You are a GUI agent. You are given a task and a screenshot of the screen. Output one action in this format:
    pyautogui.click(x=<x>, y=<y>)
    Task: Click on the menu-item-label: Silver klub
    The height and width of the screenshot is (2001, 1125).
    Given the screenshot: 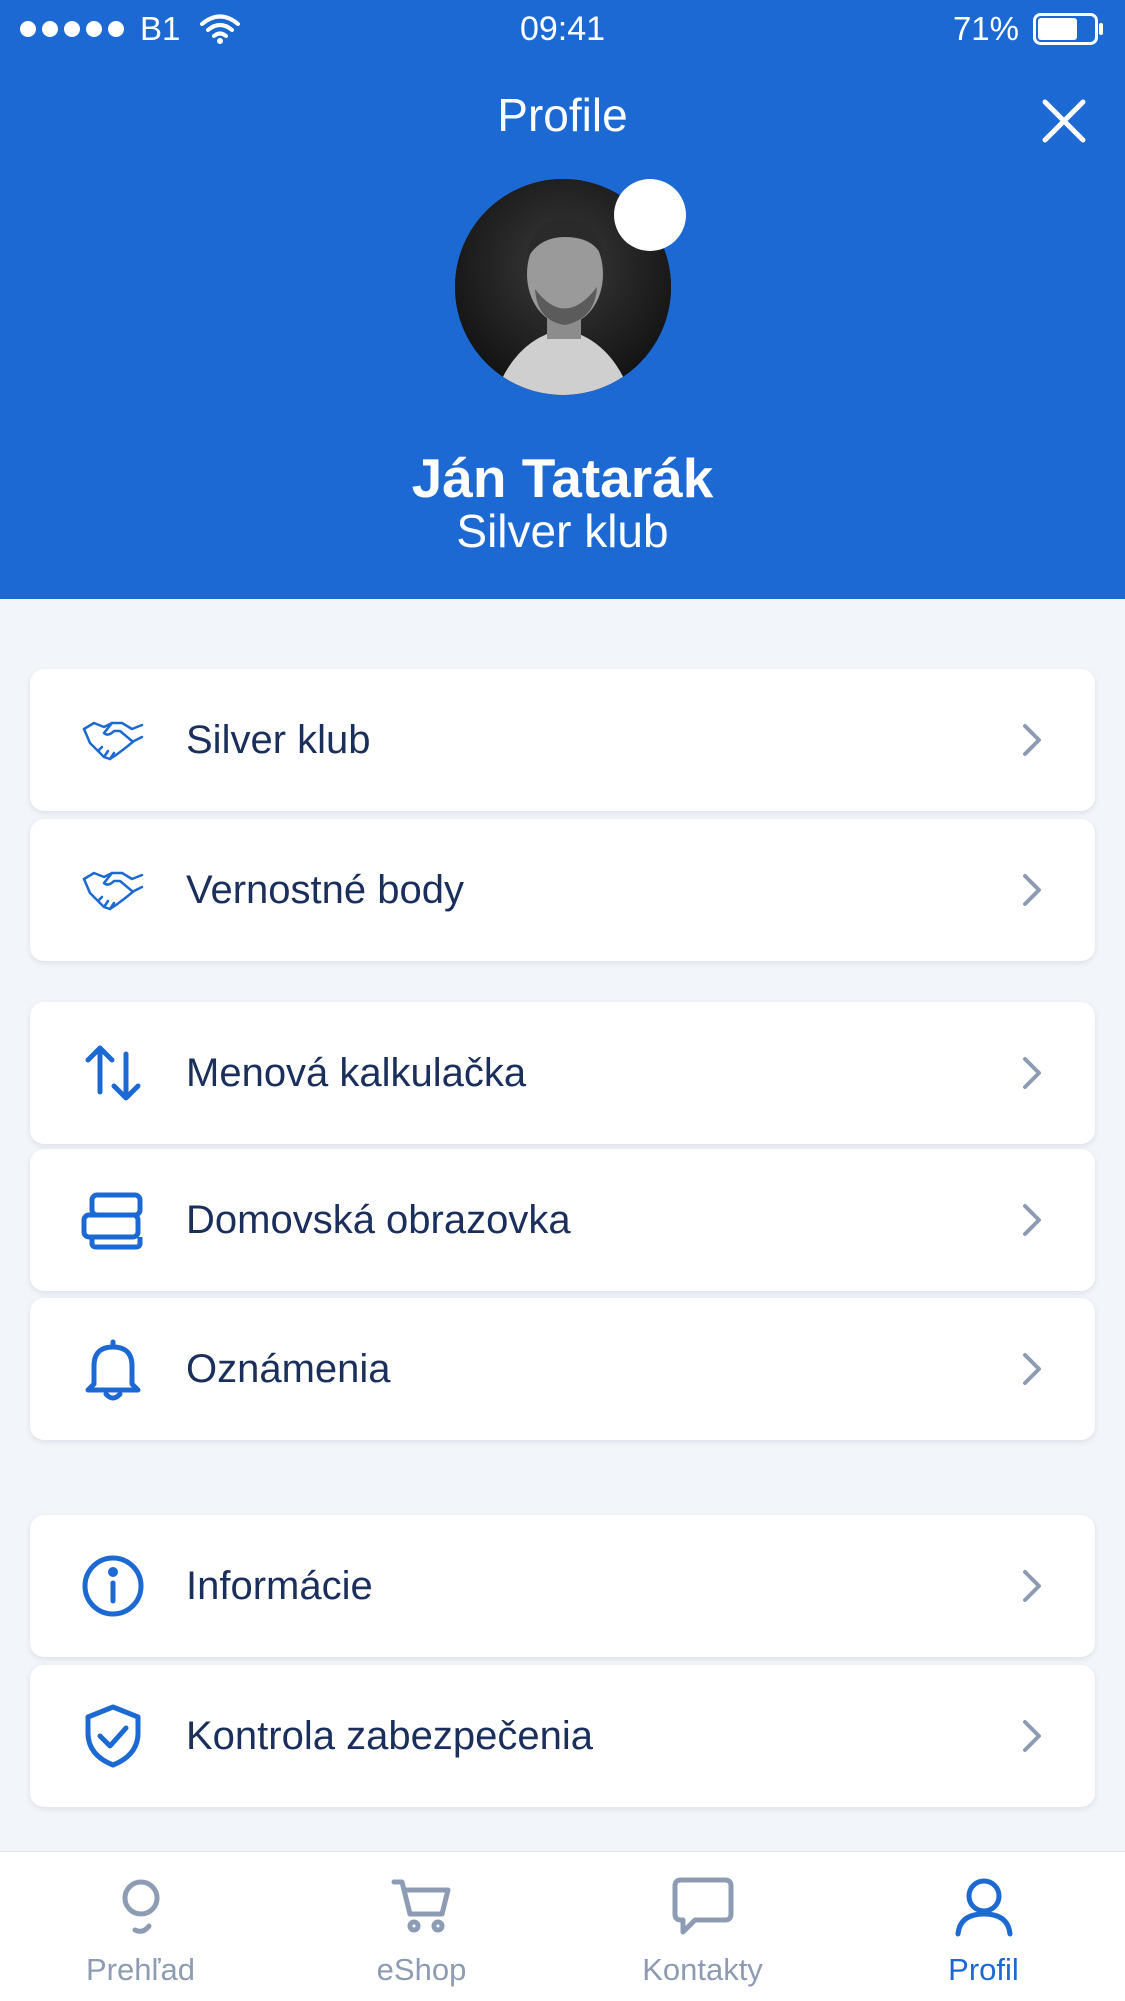 What is the action you would take?
    pyautogui.click(x=278, y=739)
    